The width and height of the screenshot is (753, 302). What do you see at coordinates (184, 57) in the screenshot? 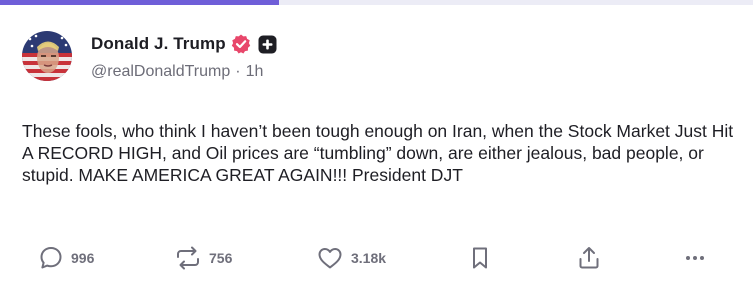
I see `post-header: Donald J. Trump @realDonaldTrump · 1h` at bounding box center [184, 57].